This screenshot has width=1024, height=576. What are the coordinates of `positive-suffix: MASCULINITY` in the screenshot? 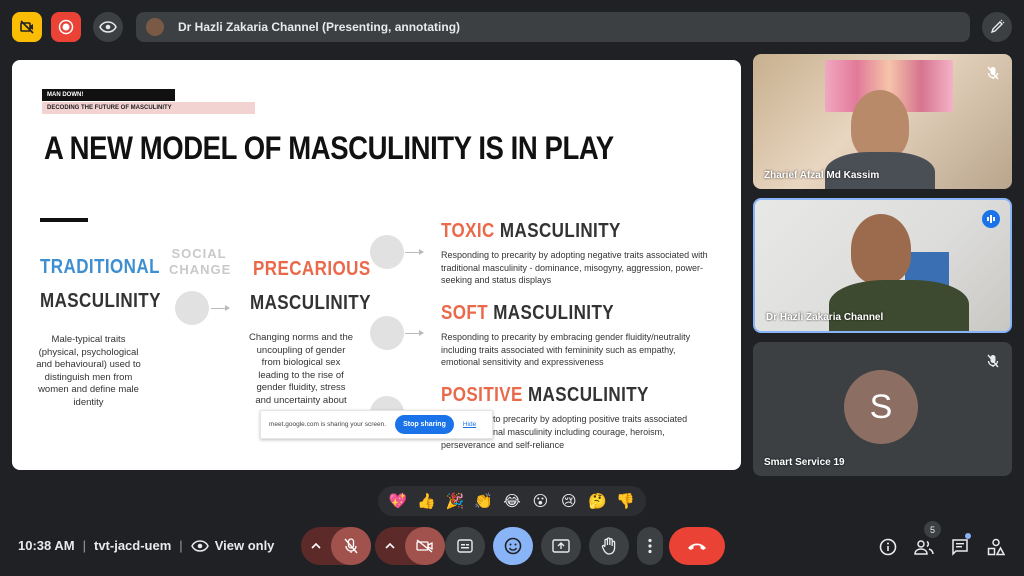 It's located at (588, 395).